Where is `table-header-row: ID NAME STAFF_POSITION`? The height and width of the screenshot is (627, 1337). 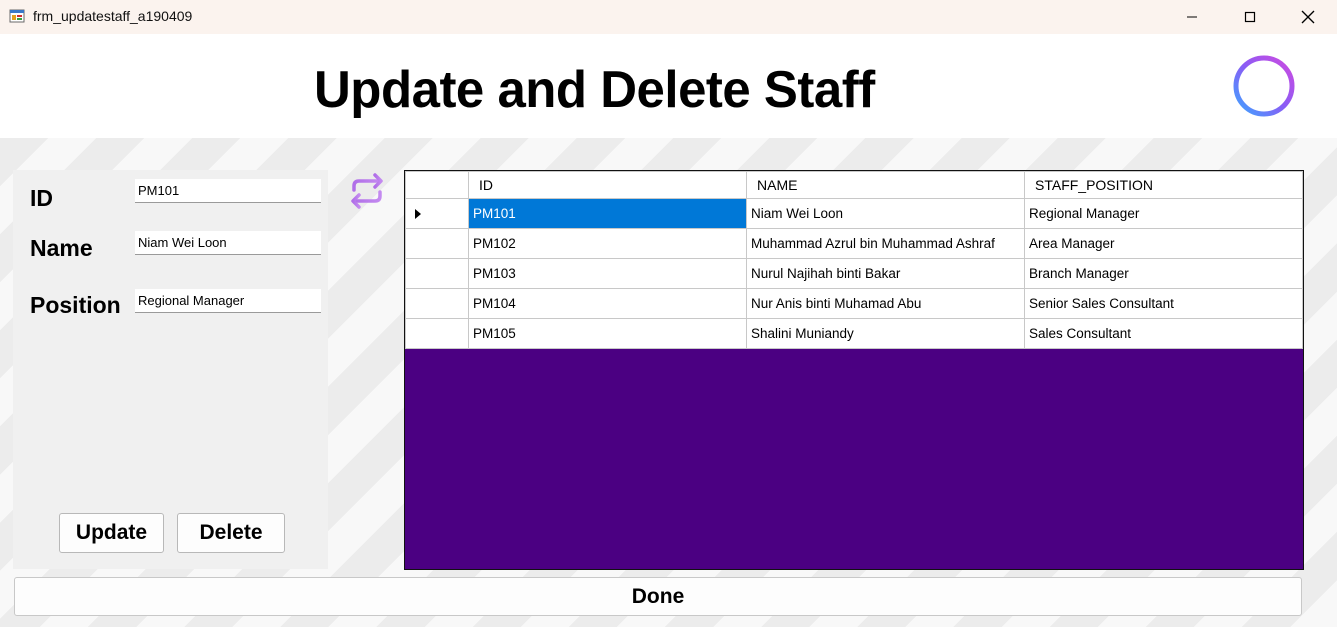
table-header-row: ID NAME STAFF_POSITION is located at coordinates (854, 185).